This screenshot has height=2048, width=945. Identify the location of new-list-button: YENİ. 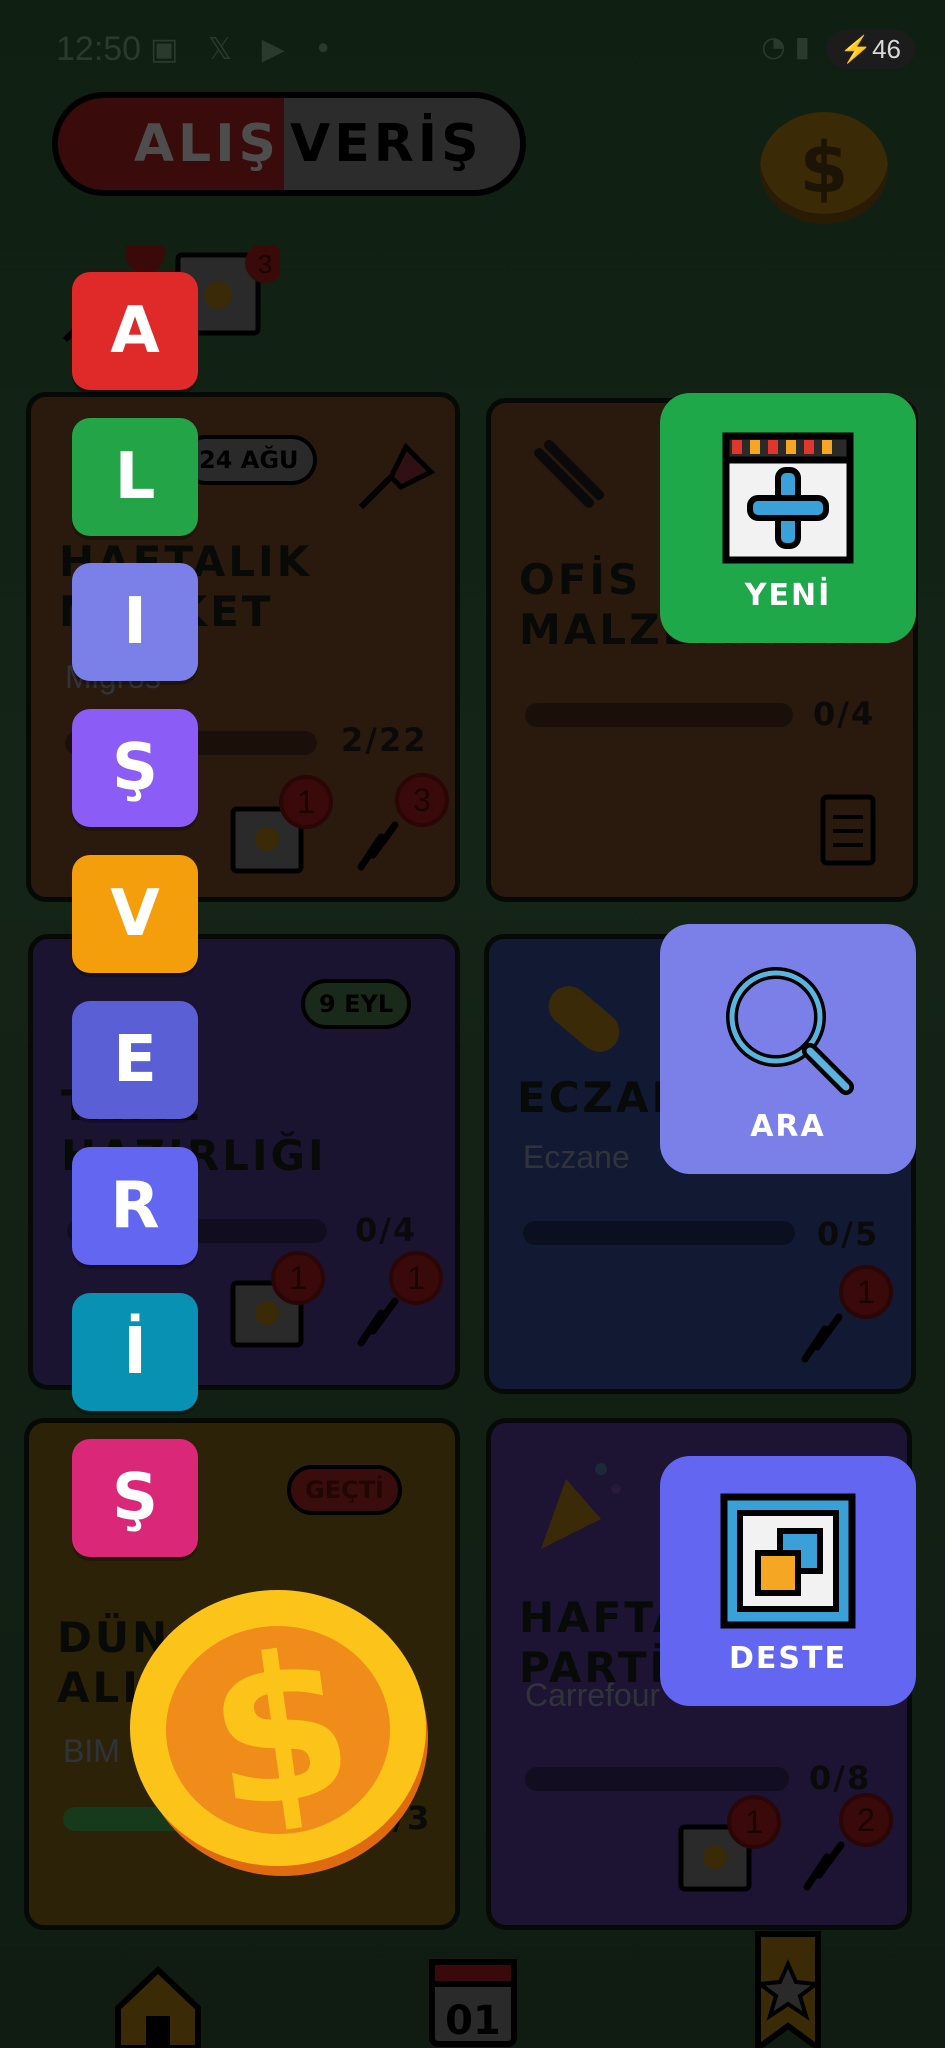
(788, 518).